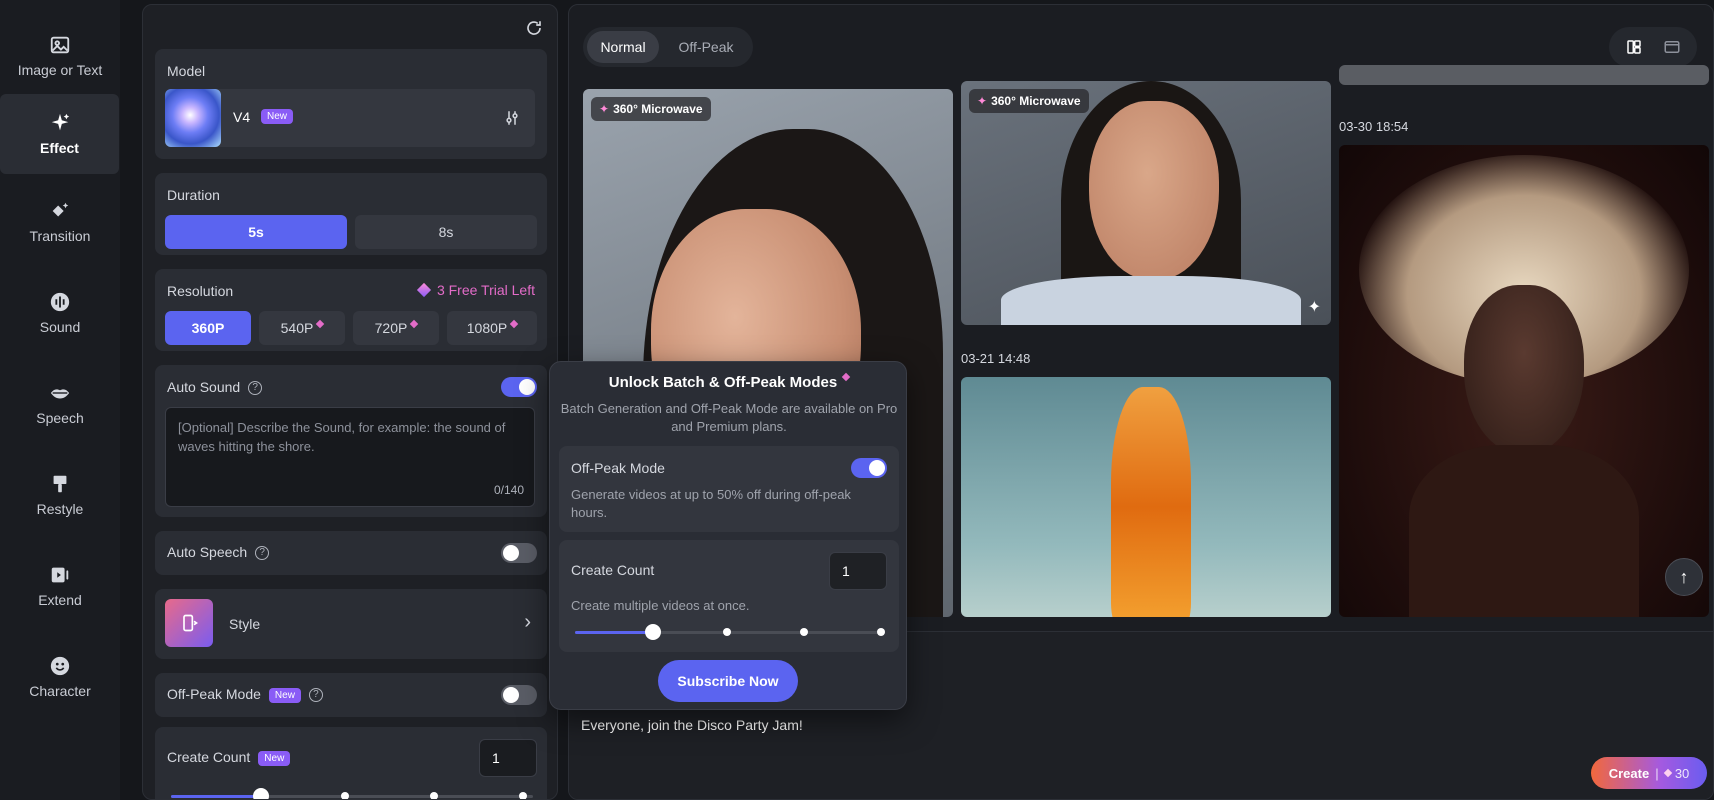 The height and width of the screenshot is (800, 1714). I want to click on model-title: Model, so click(186, 71).